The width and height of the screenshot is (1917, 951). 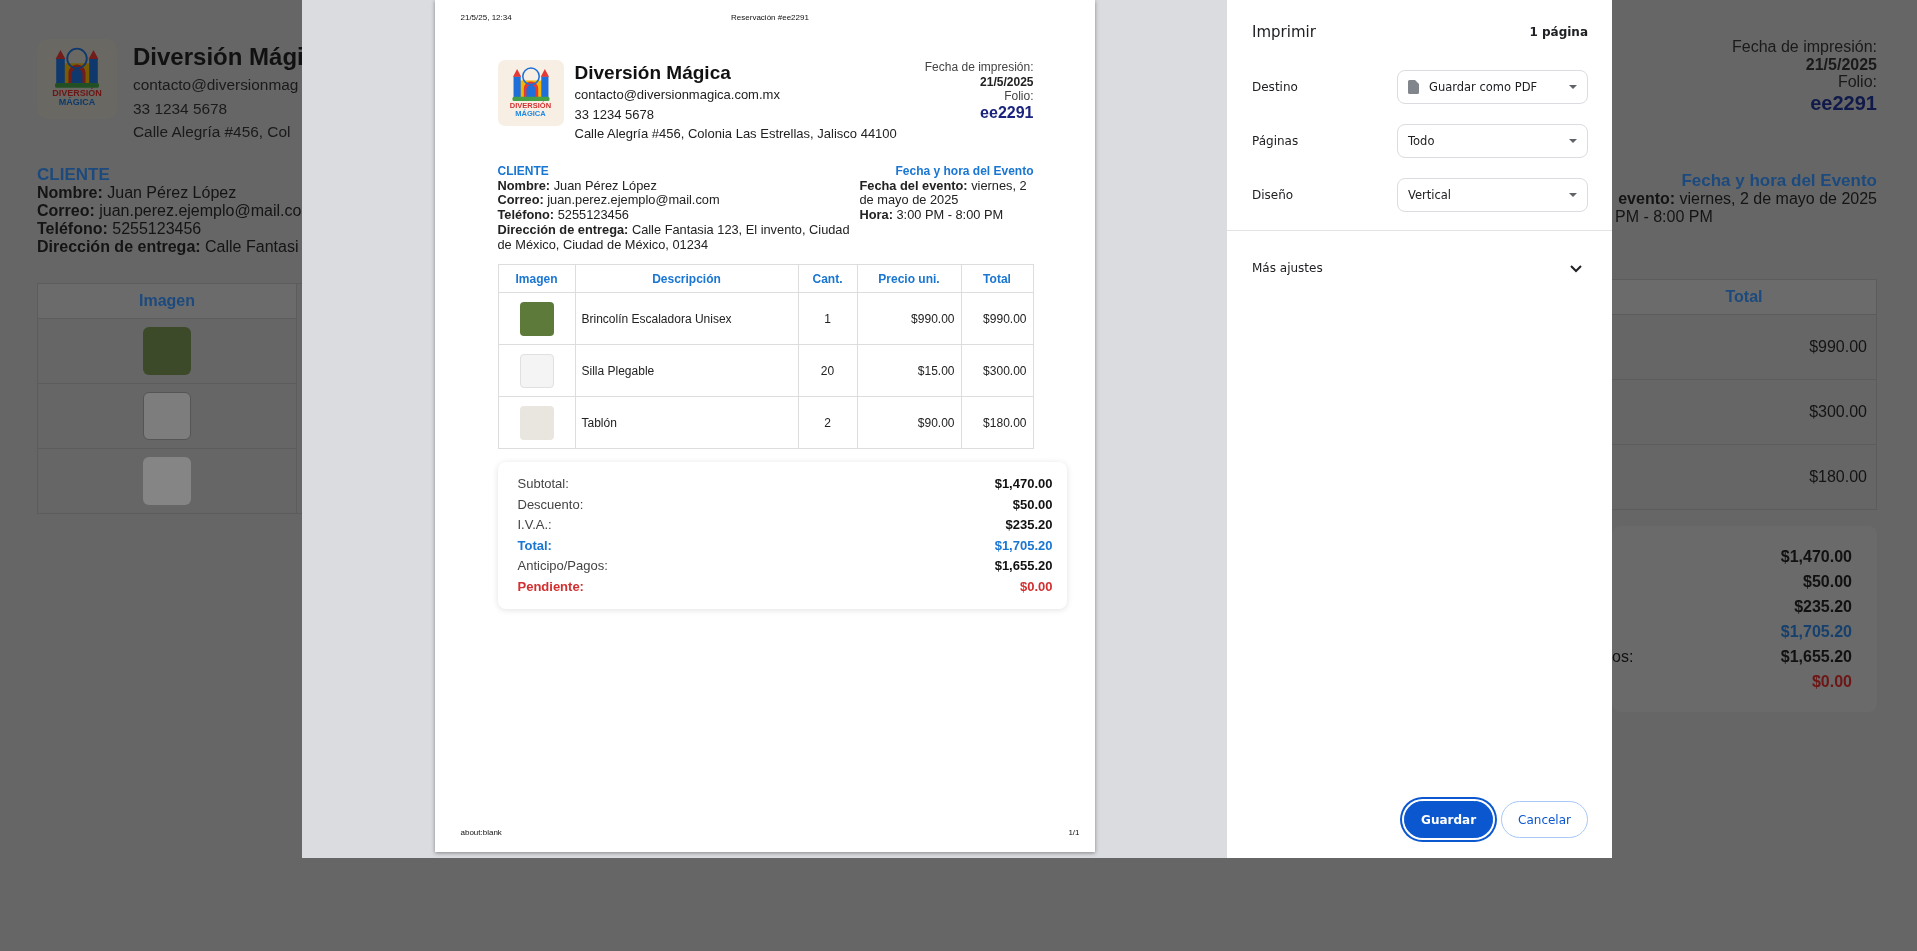 I want to click on logo-text: MÁGICA, so click(x=77, y=102).